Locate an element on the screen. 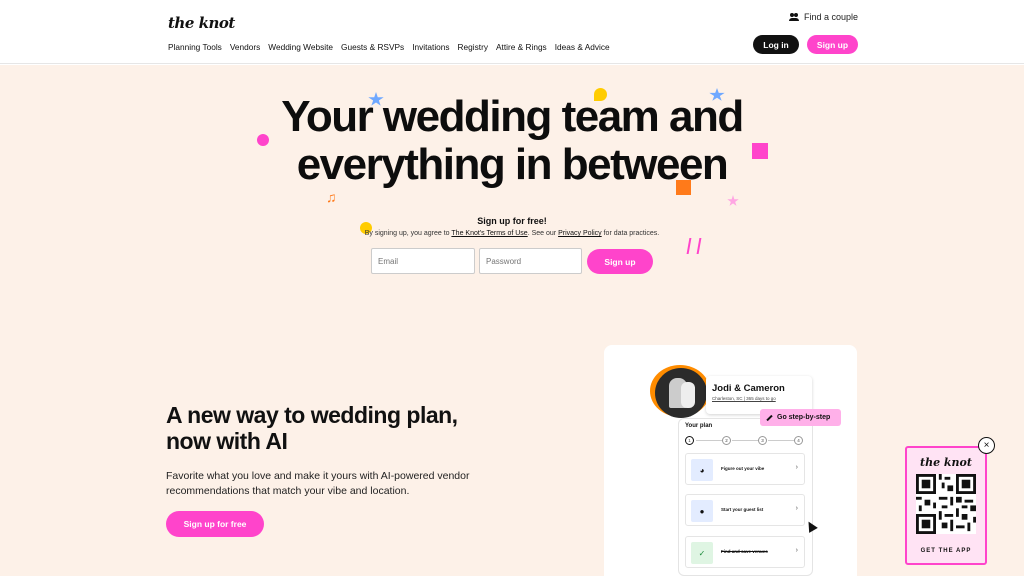  password-input is located at coordinates (530, 261).